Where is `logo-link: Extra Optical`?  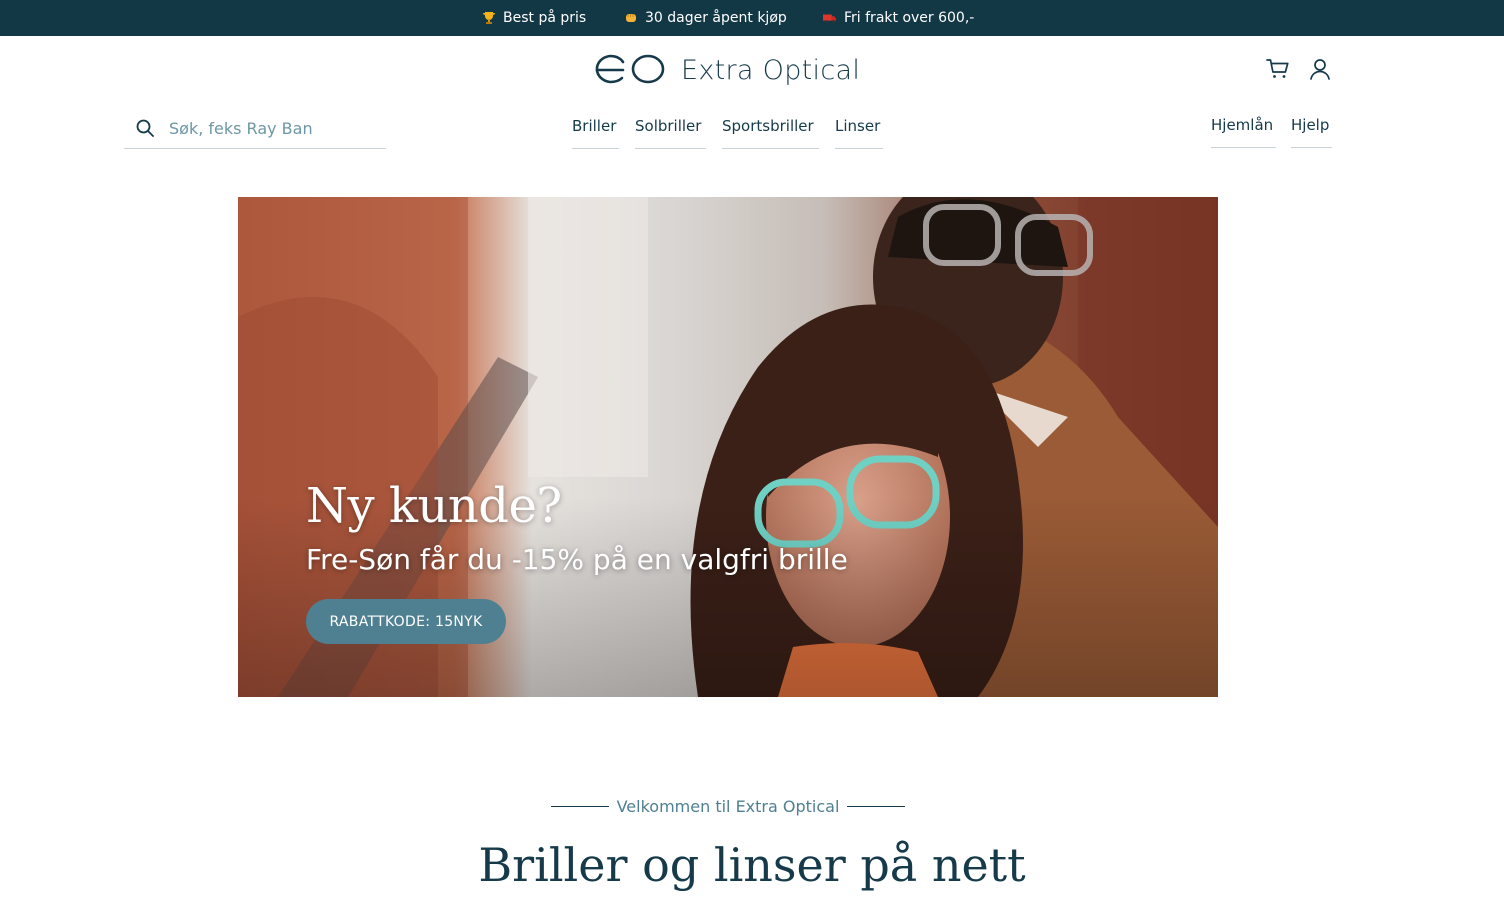 logo-link: Extra Optical is located at coordinates (726, 70).